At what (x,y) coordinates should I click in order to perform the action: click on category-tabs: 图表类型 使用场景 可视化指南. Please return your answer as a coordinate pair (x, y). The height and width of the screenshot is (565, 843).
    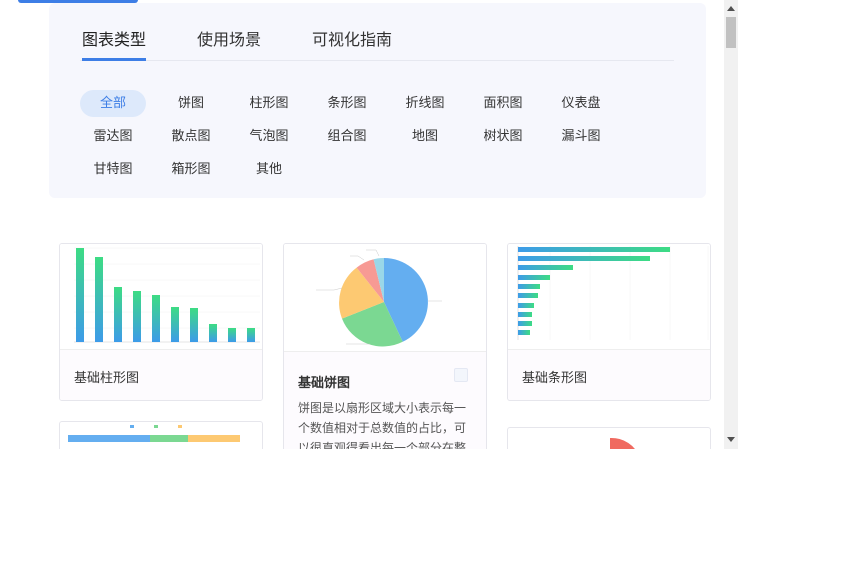
    Looking at the image, I should click on (377, 45).